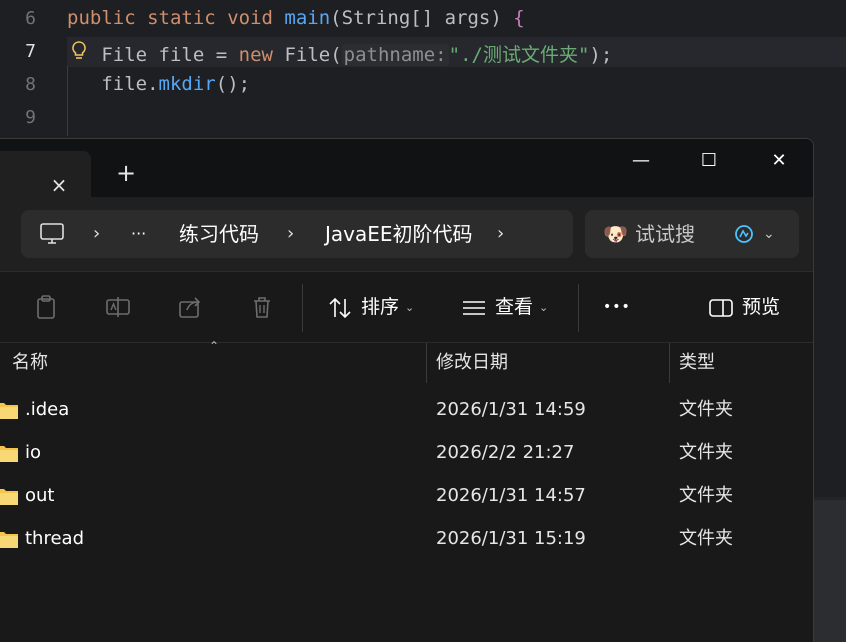  I want to click on type-name: String[], so click(387, 18).